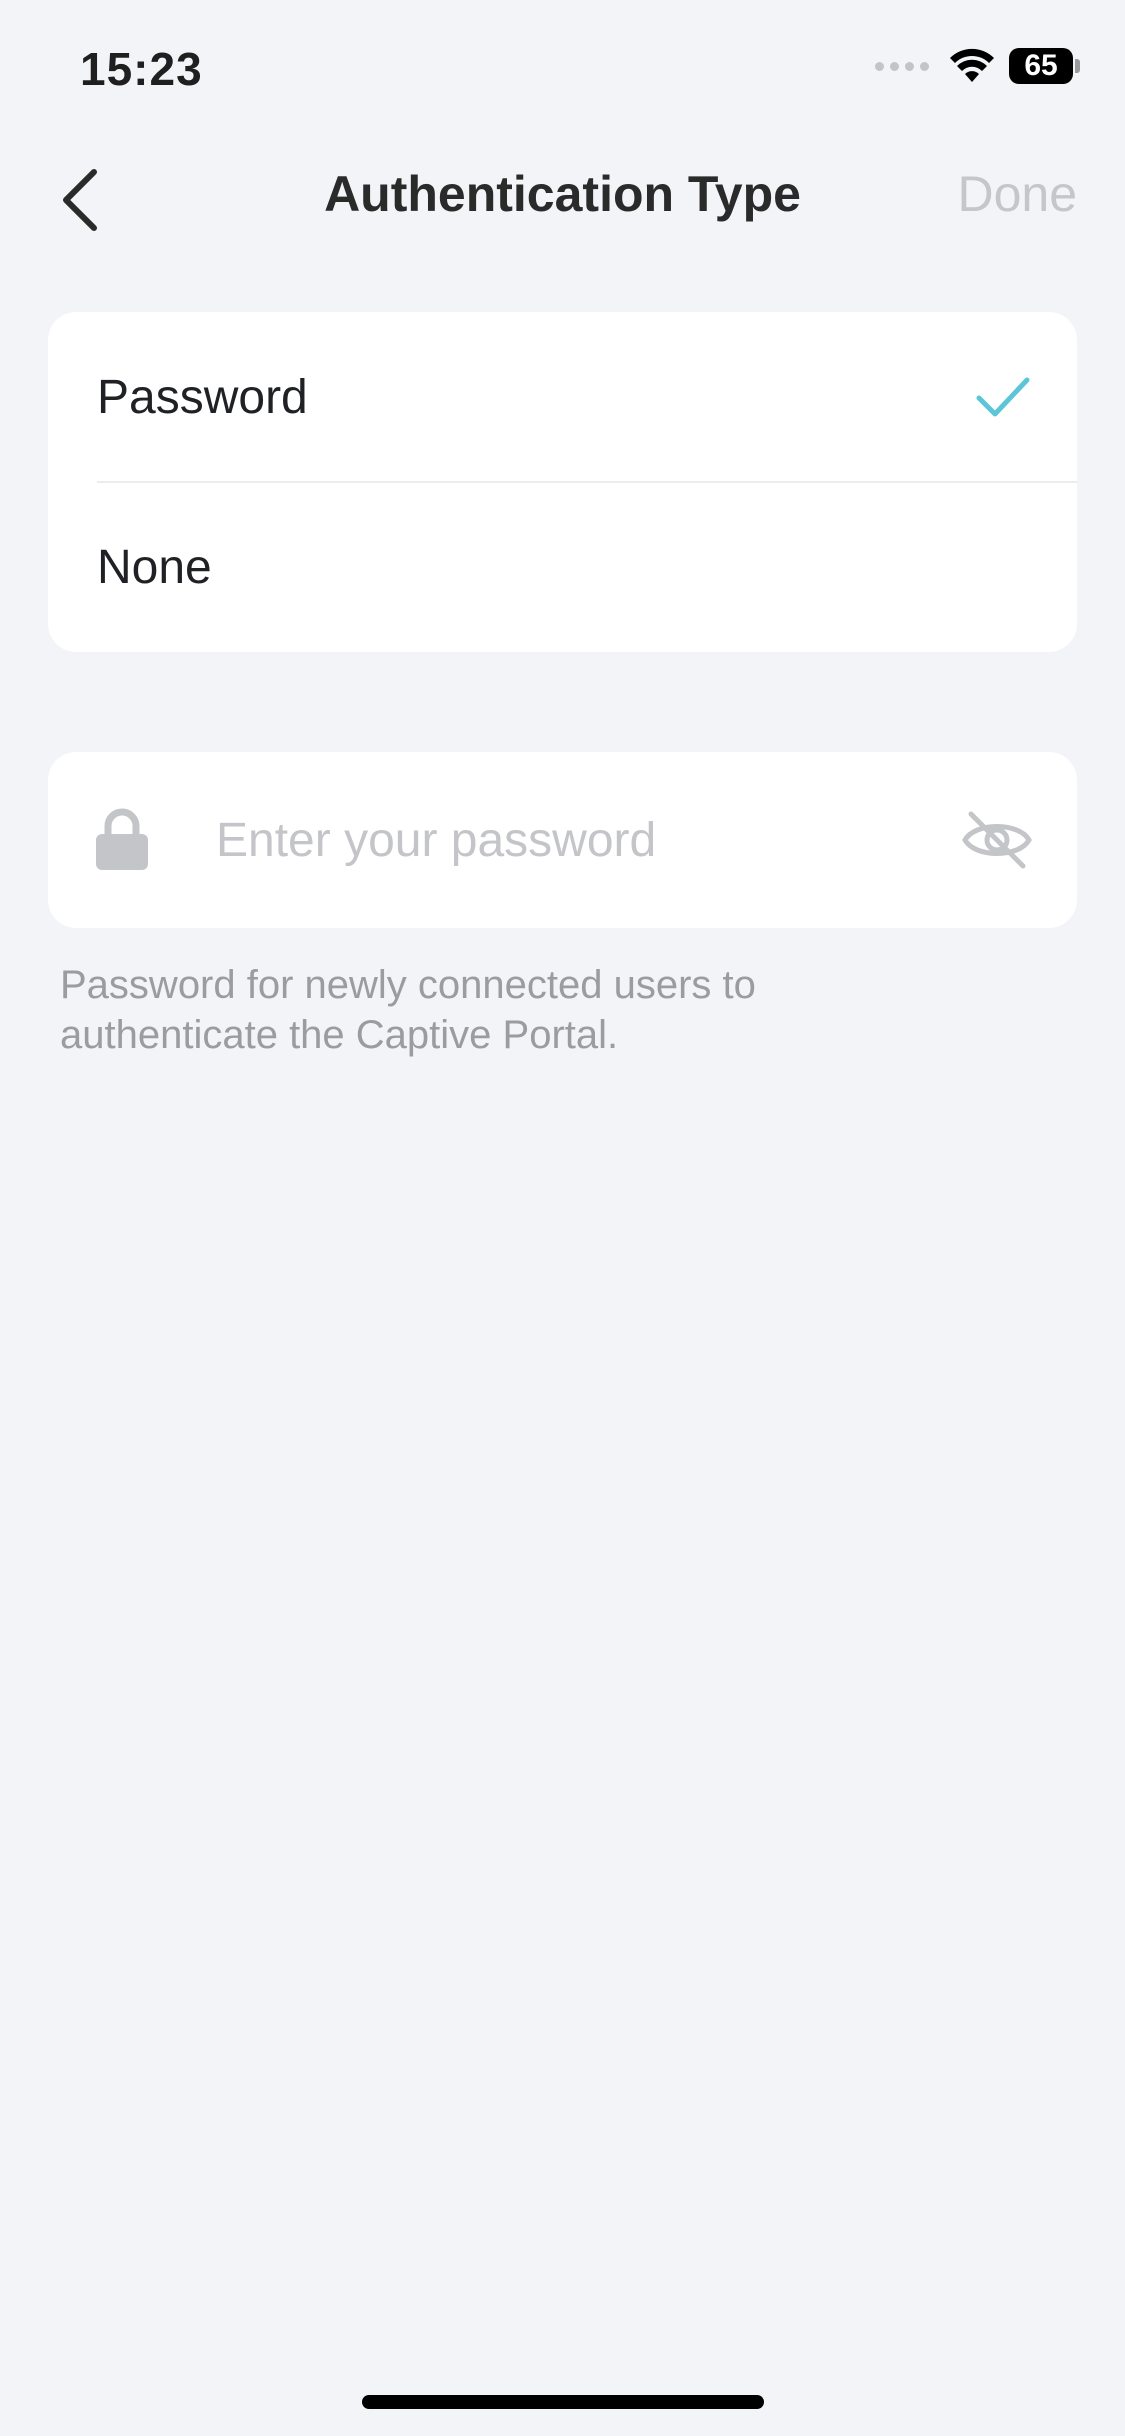  I want to click on option-label: Password, so click(202, 397).